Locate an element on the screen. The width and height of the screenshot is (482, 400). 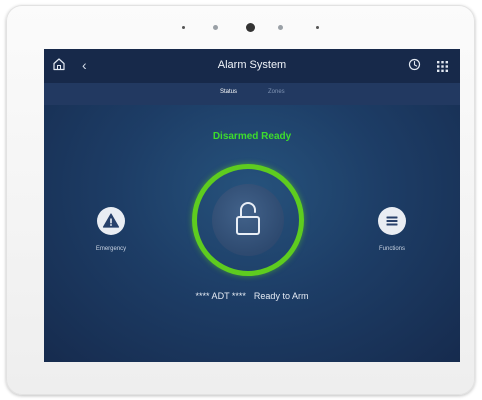
system-status-line: **** ADT **** Ready to Arm is located at coordinates (252, 296).